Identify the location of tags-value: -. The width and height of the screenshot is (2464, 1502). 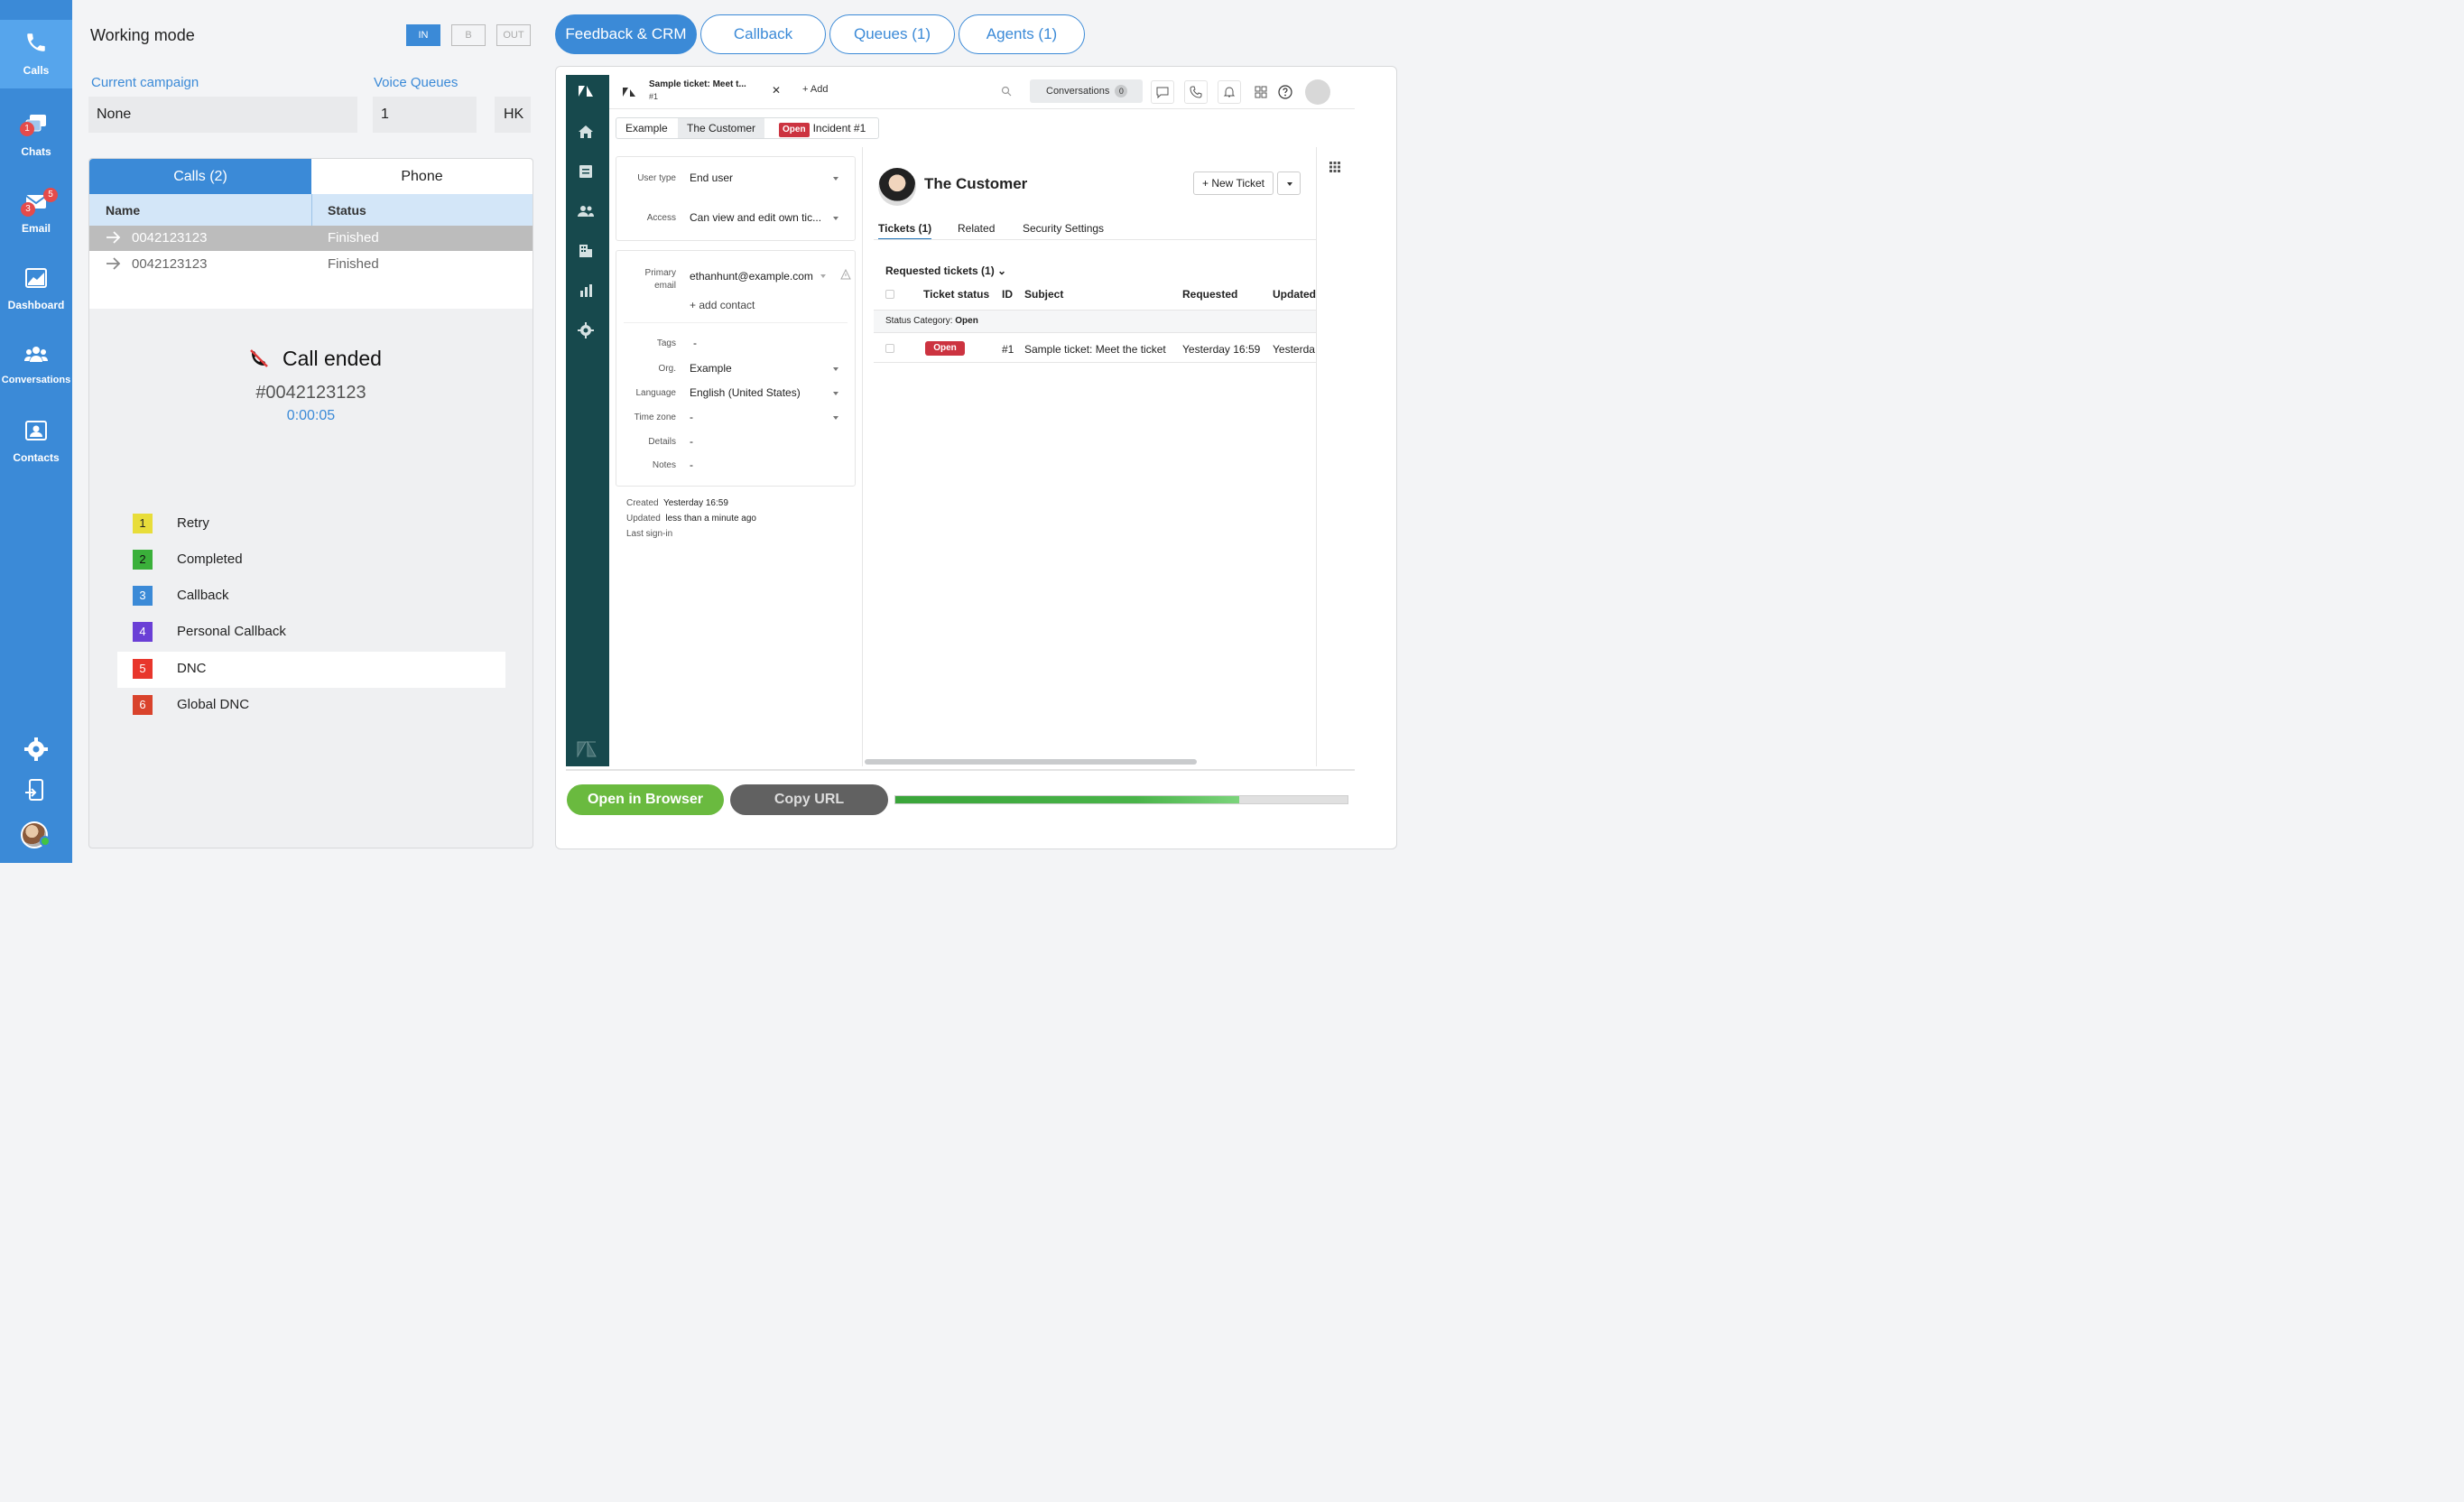
(695, 343).